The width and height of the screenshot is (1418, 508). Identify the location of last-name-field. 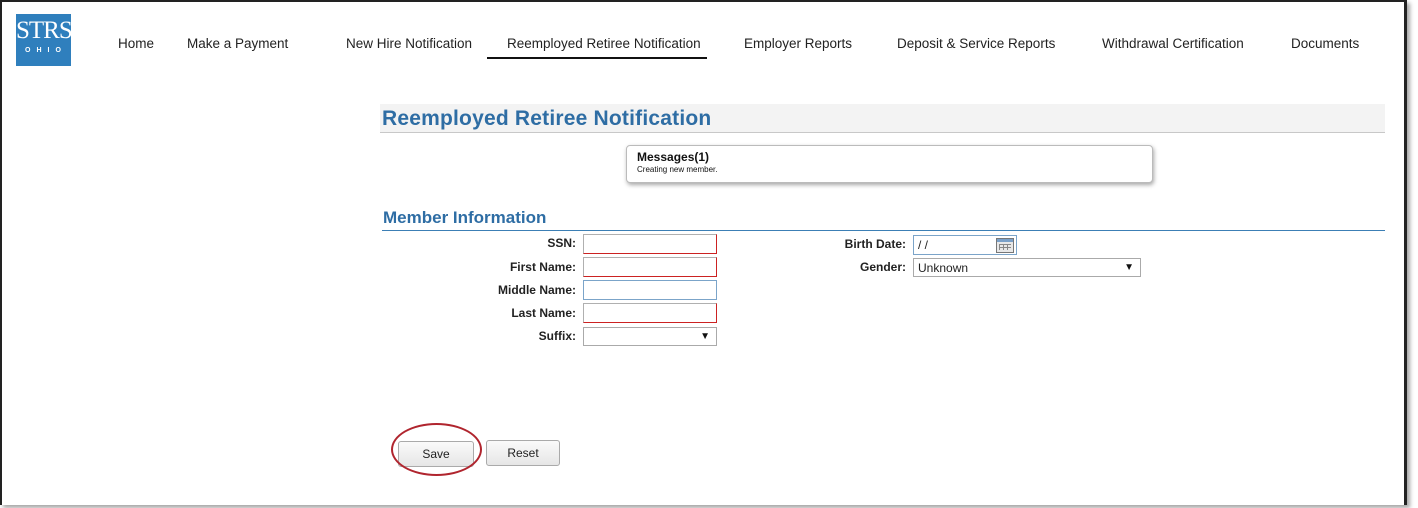
(650, 313).